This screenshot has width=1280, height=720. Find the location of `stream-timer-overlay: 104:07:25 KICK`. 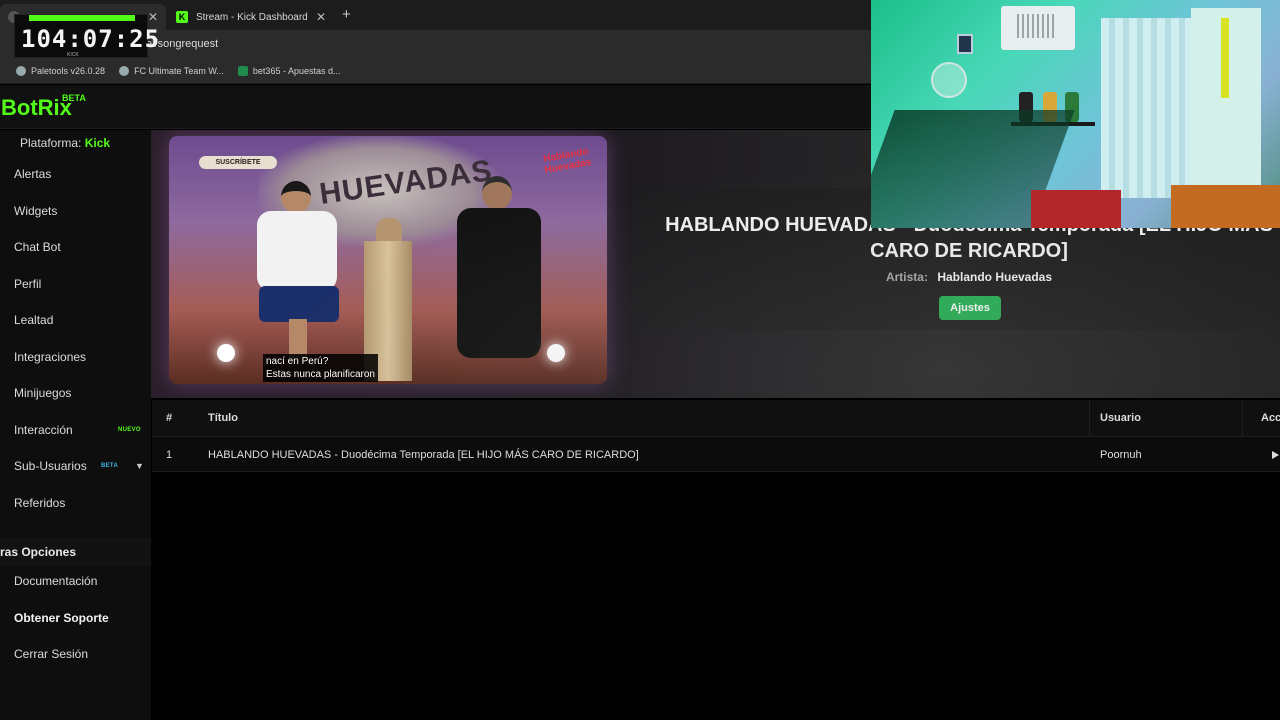

stream-timer-overlay: 104:07:25 KICK is located at coordinates (86, 36).